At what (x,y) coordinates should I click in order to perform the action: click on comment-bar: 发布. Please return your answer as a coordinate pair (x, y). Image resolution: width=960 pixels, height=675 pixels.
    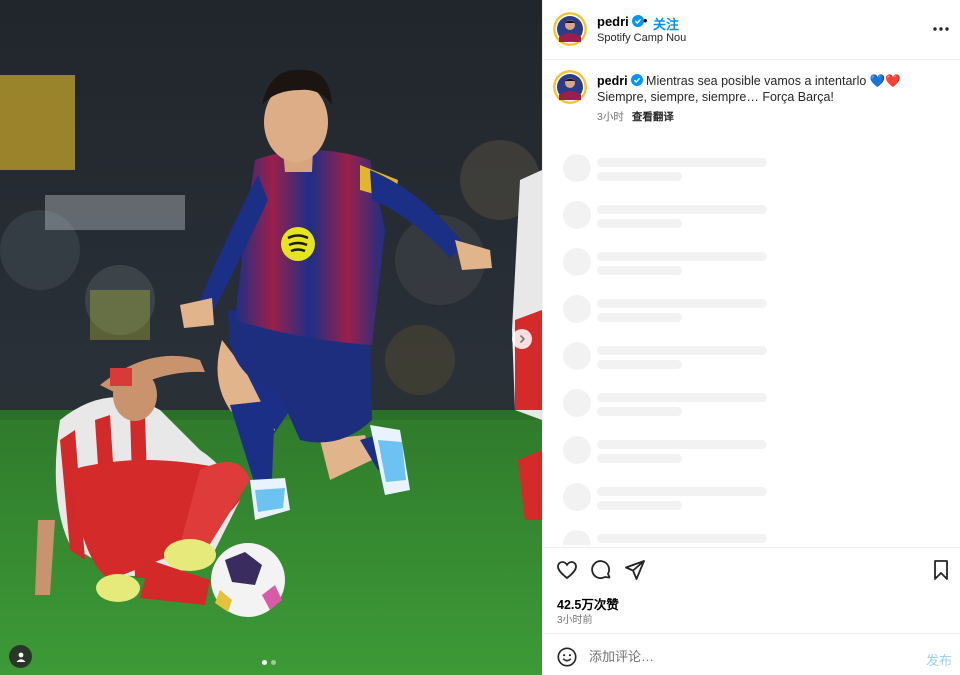
    Looking at the image, I should click on (751, 654).